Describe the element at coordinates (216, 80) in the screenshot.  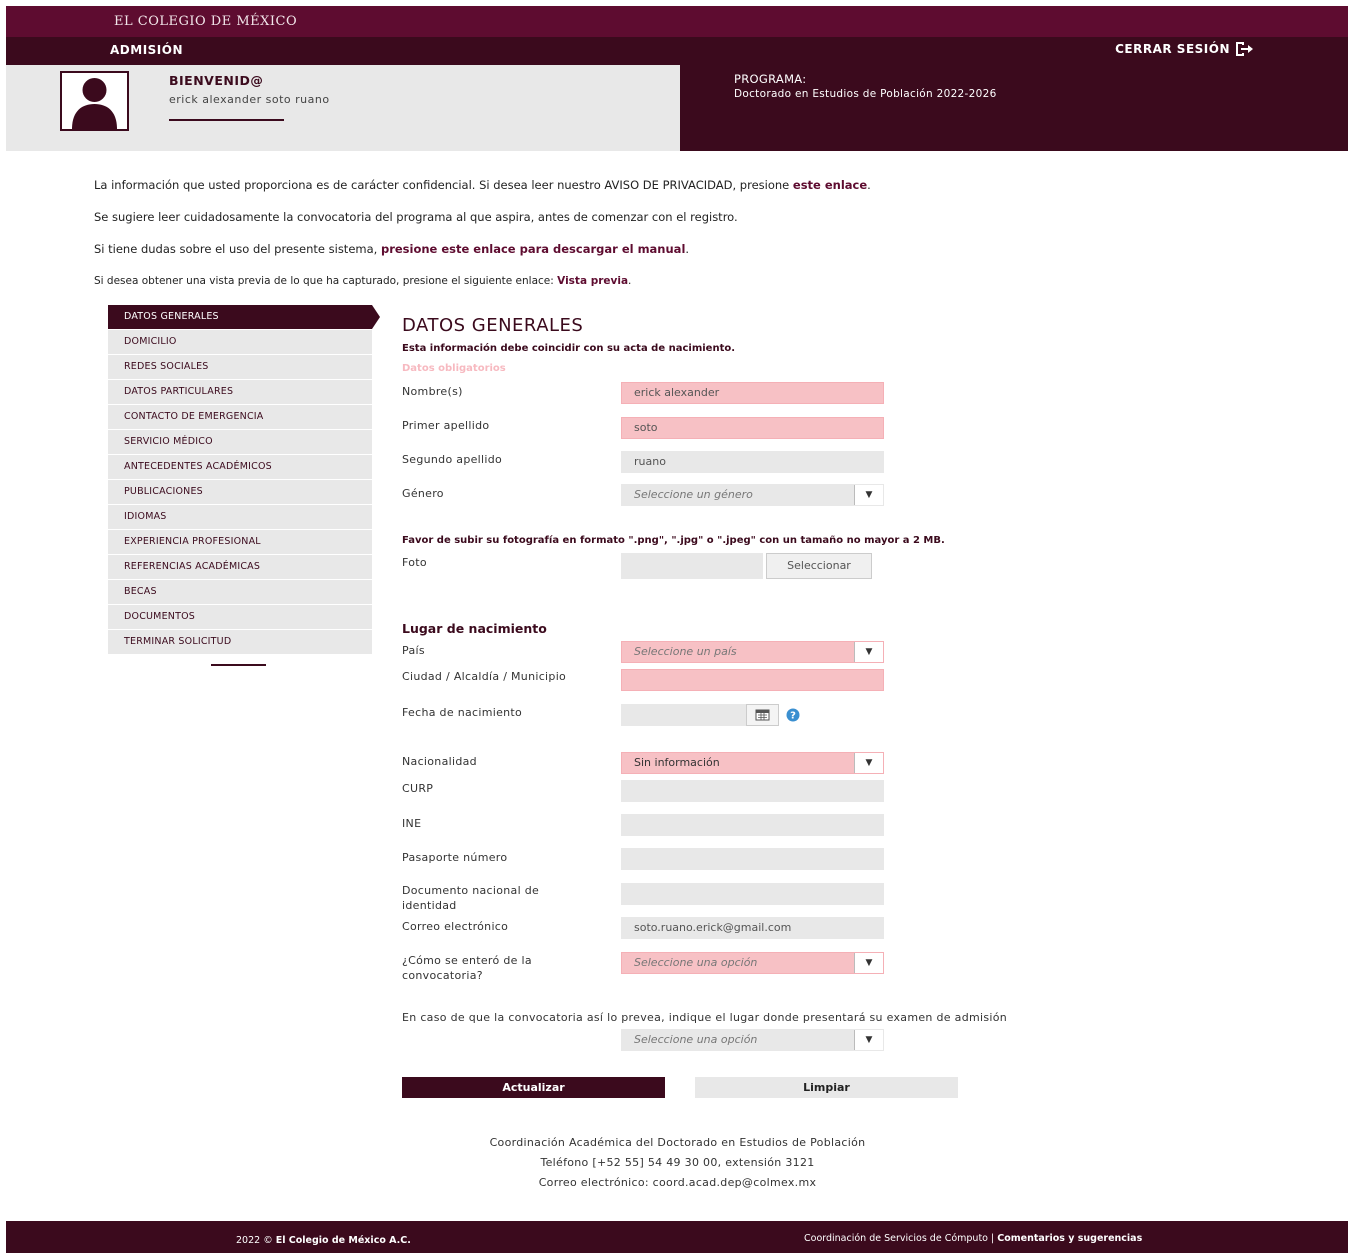
I see `welcome-title: BIENVENID@` at that location.